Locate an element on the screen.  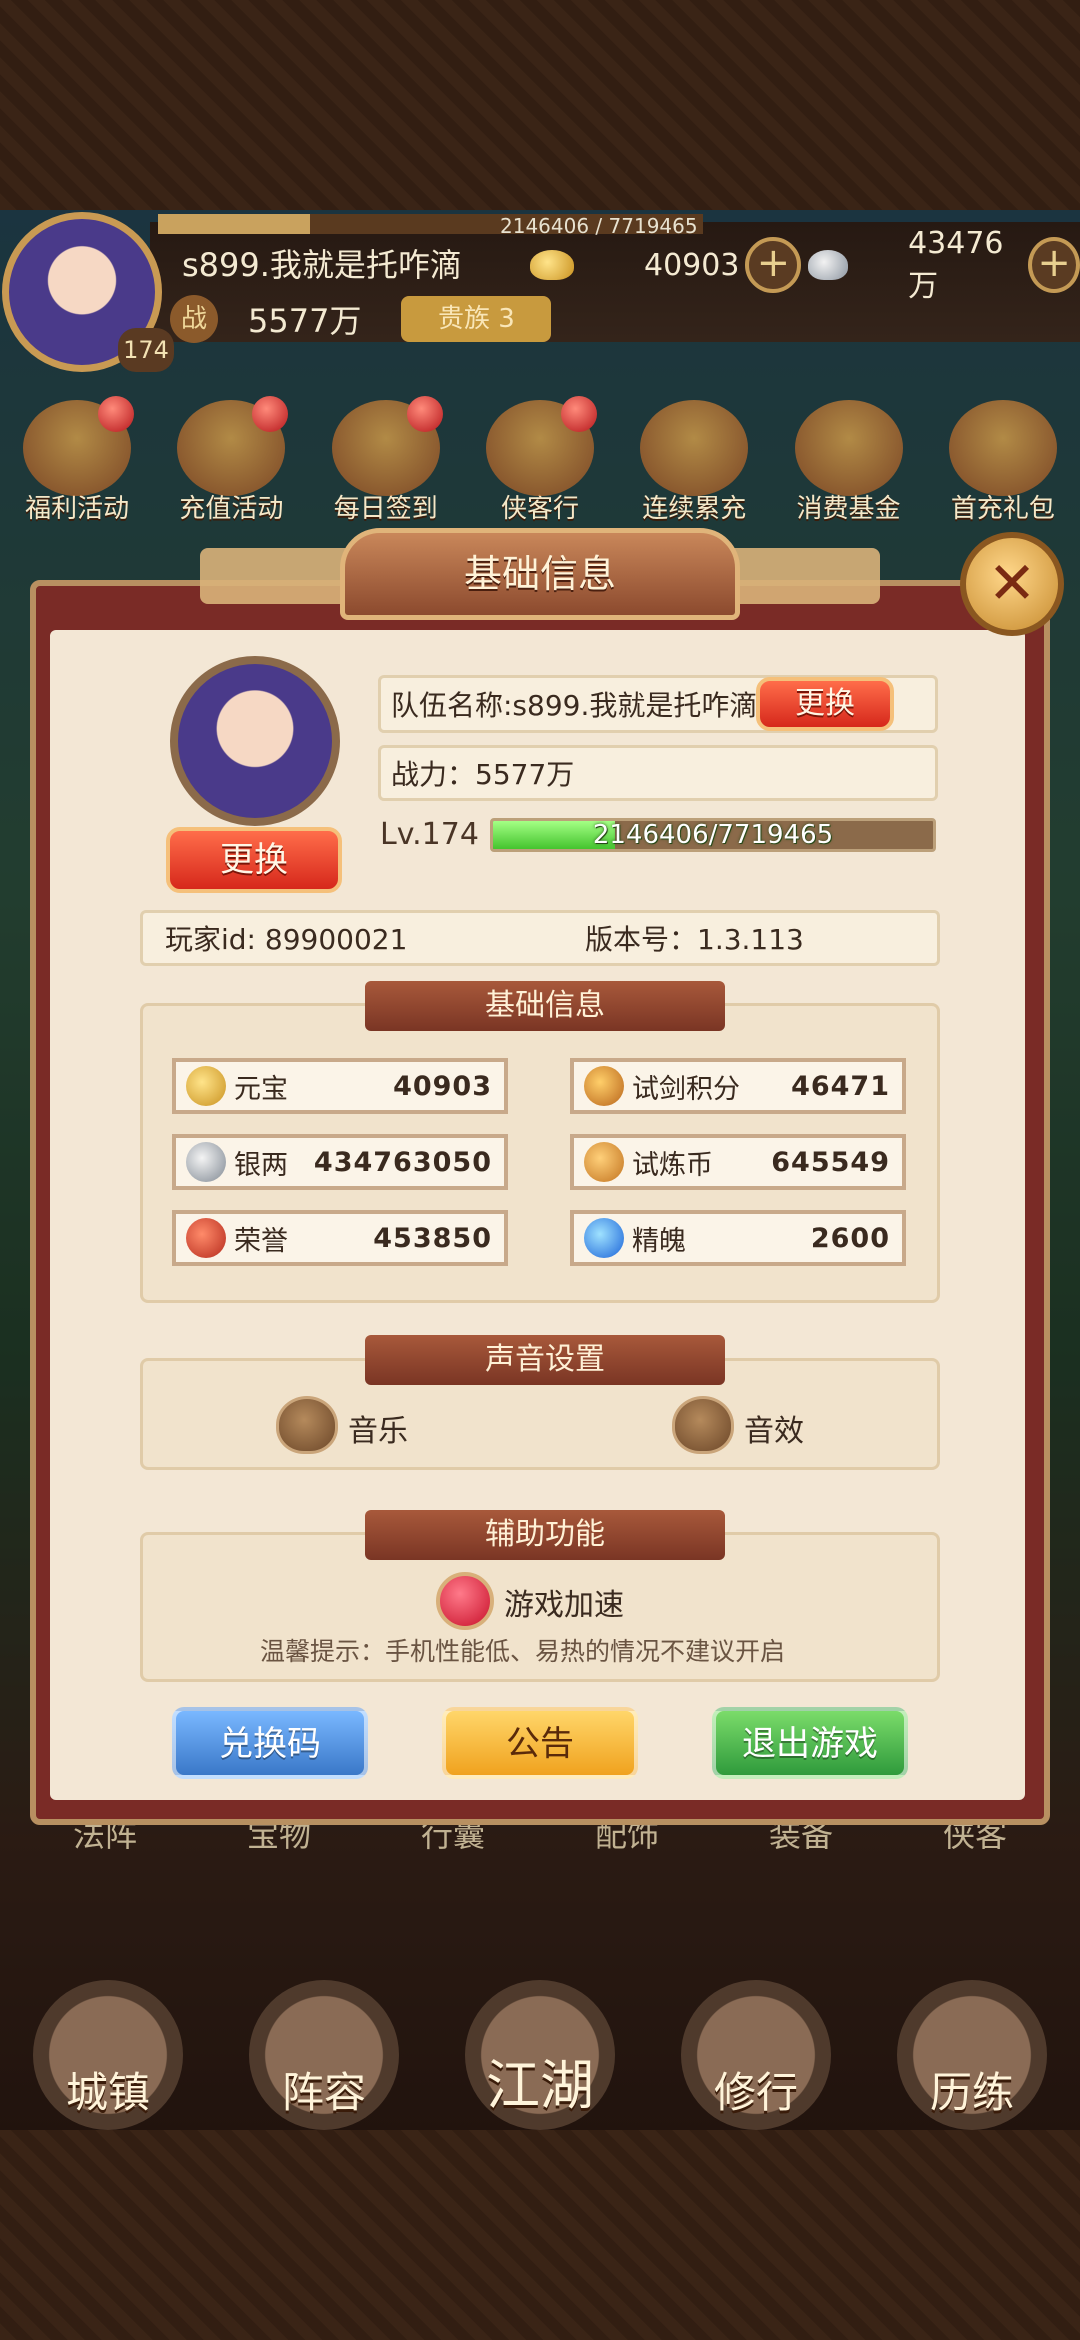
speedup-label: 游戏加速 is located at coordinates (564, 1605).